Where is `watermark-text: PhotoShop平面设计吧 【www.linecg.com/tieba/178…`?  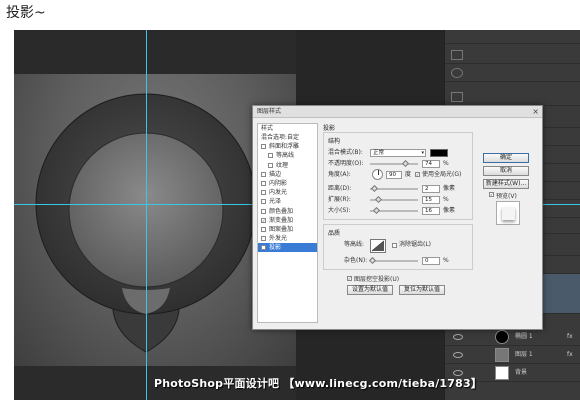 watermark-text: PhotoShop平面设计吧 【www.linecg.com/tieba/178… is located at coordinates (318, 383).